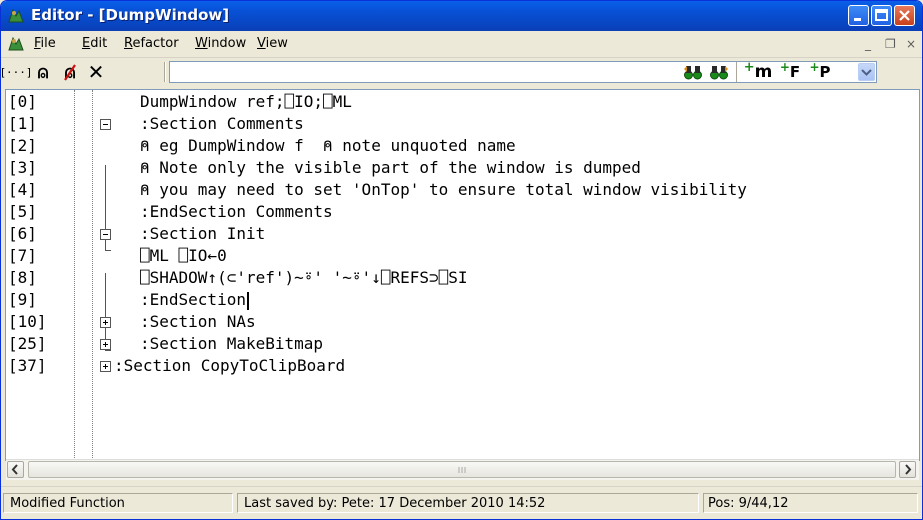  What do you see at coordinates (247, 300) in the screenshot?
I see `text-caret` at bounding box center [247, 300].